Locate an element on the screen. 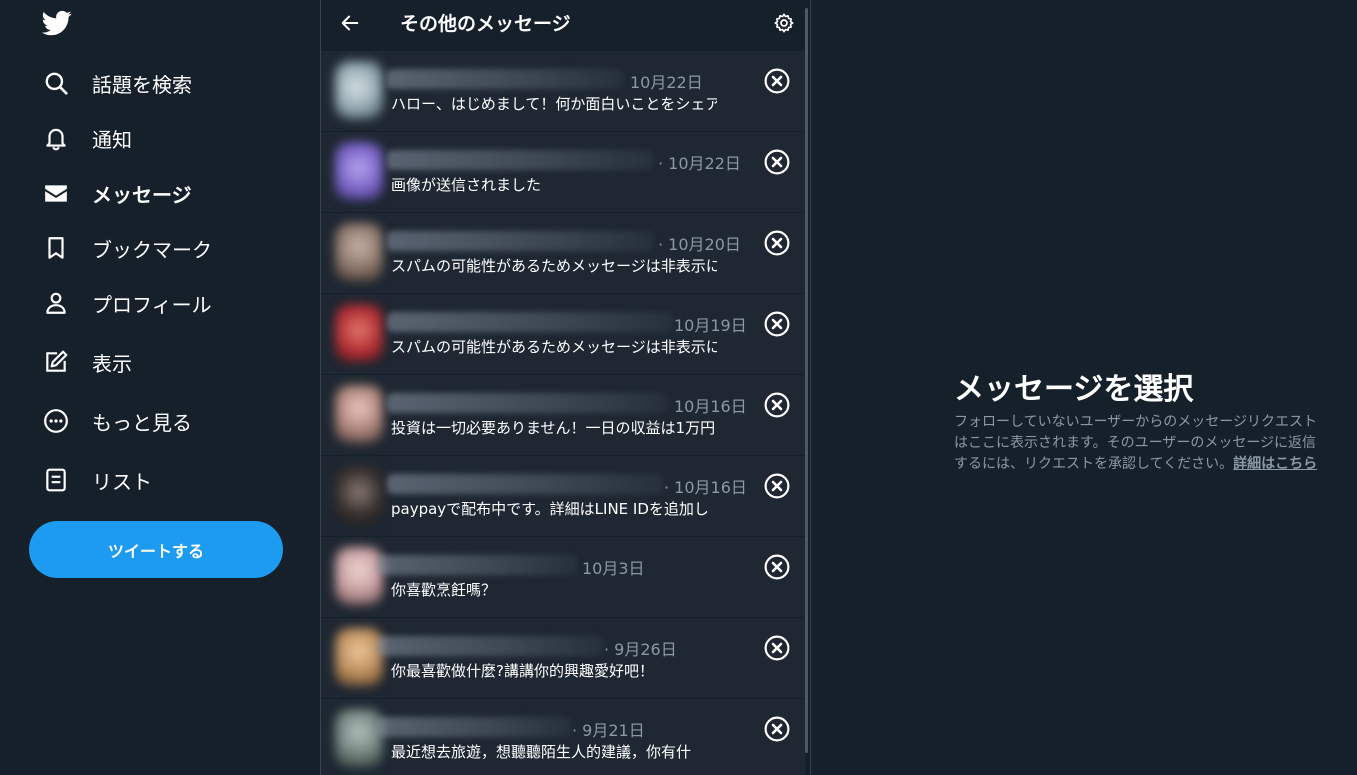 This screenshot has height=775, width=1357. message-date: 10月3日 is located at coordinates (613, 568).